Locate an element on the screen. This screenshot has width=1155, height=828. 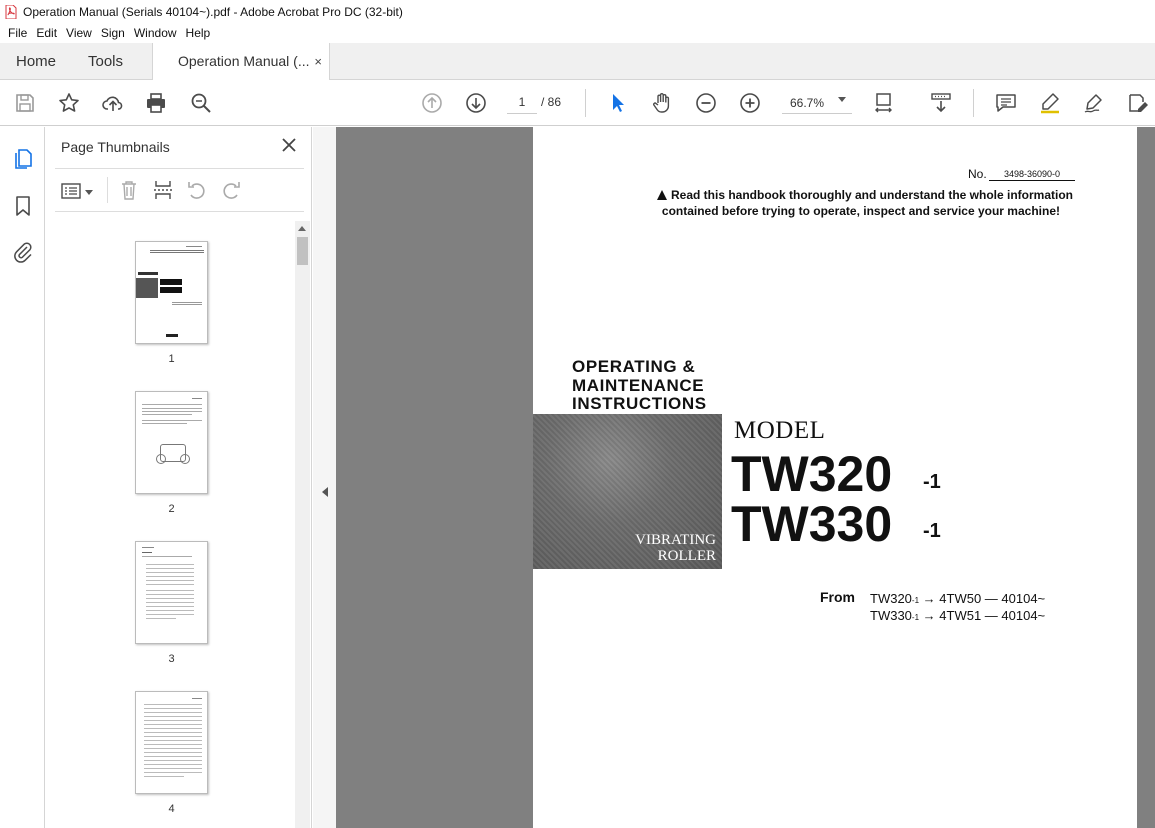
zoom-dropdown: 66.7% is located at coordinates (817, 102).